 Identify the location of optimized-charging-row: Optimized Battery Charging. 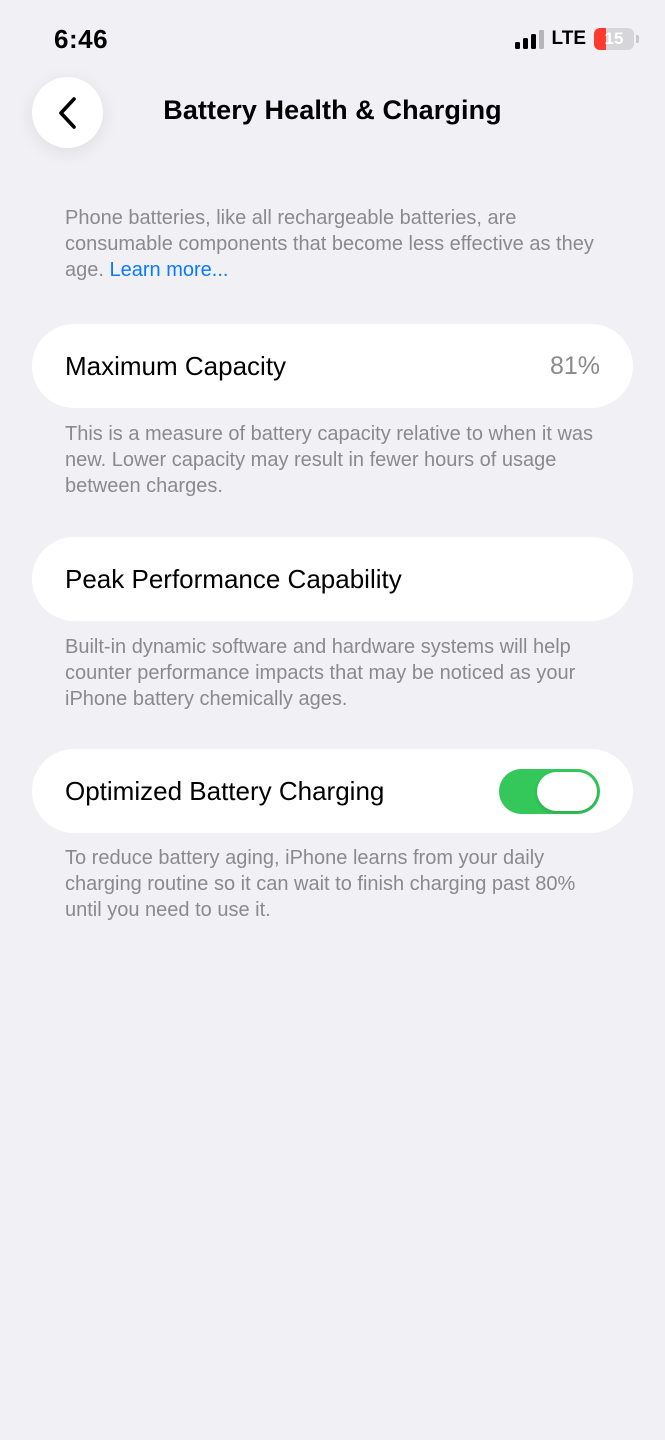
(332, 791).